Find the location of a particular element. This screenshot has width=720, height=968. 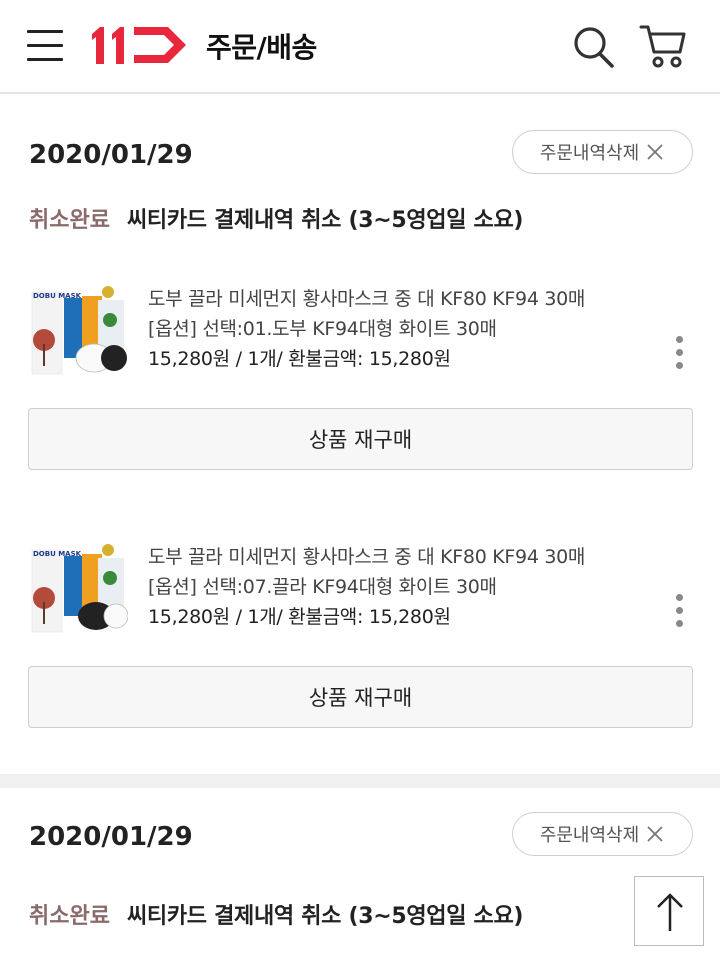

app-header: 주문/배송 is located at coordinates (360, 47).